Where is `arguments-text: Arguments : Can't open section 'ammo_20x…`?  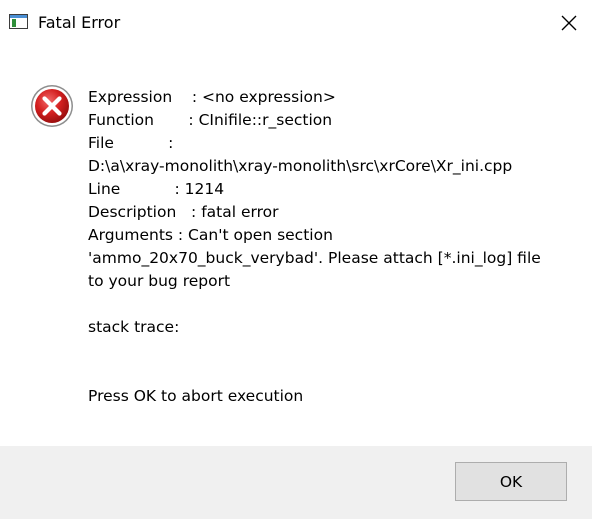
arguments-text: Arguments : Can't open section 'ammo_20x… is located at coordinates (314, 258).